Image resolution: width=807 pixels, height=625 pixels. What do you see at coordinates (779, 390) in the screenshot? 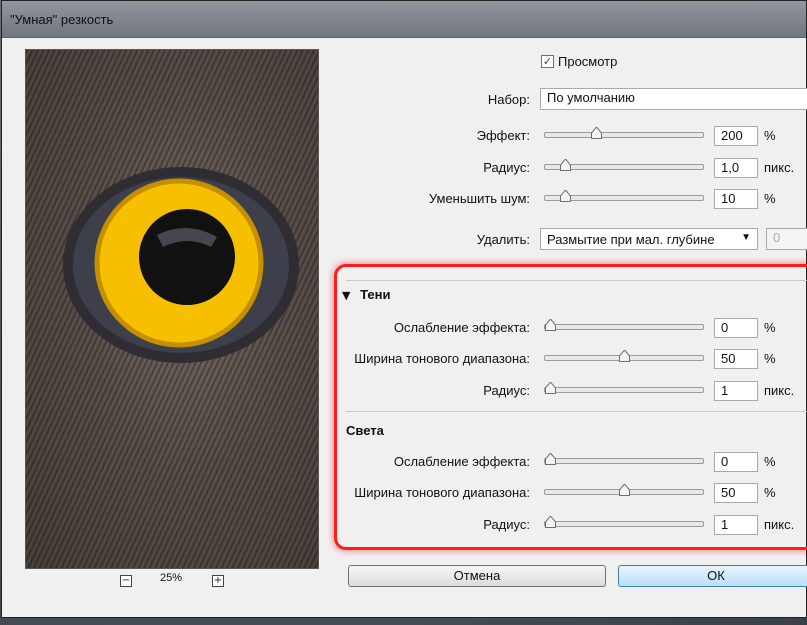
I see `shadows-radius-unit: пикс.` at bounding box center [779, 390].